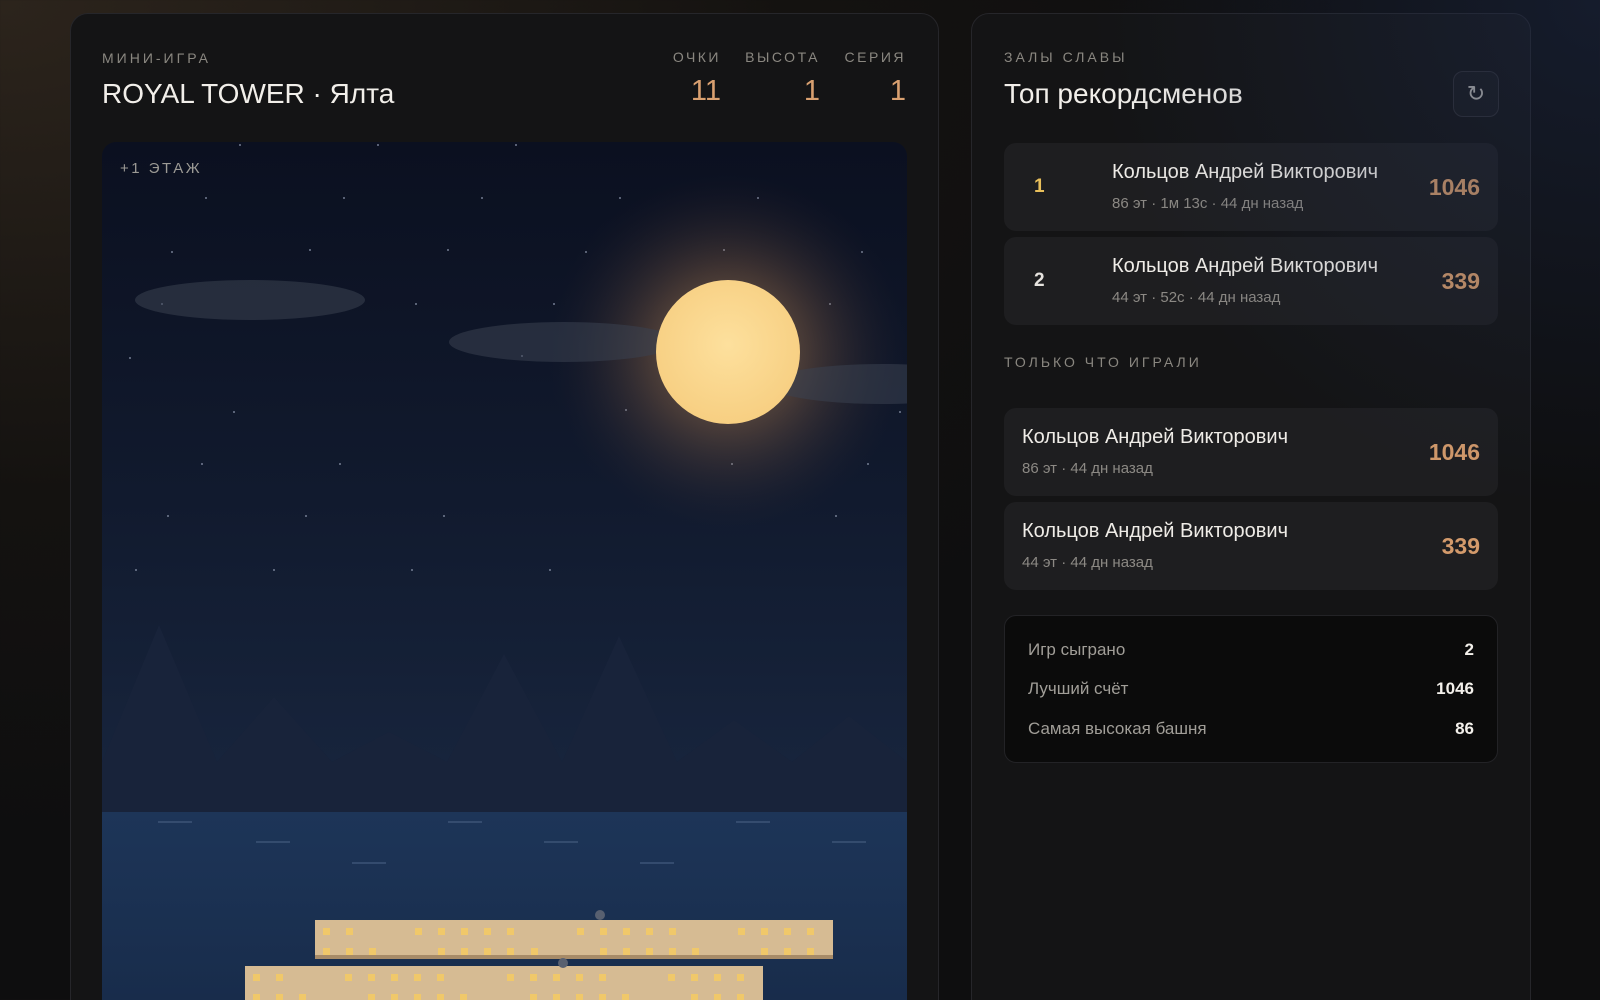  I want to click on record-meta: 86 эт · 1м 13с · 44 дн назад, so click(1208, 203).